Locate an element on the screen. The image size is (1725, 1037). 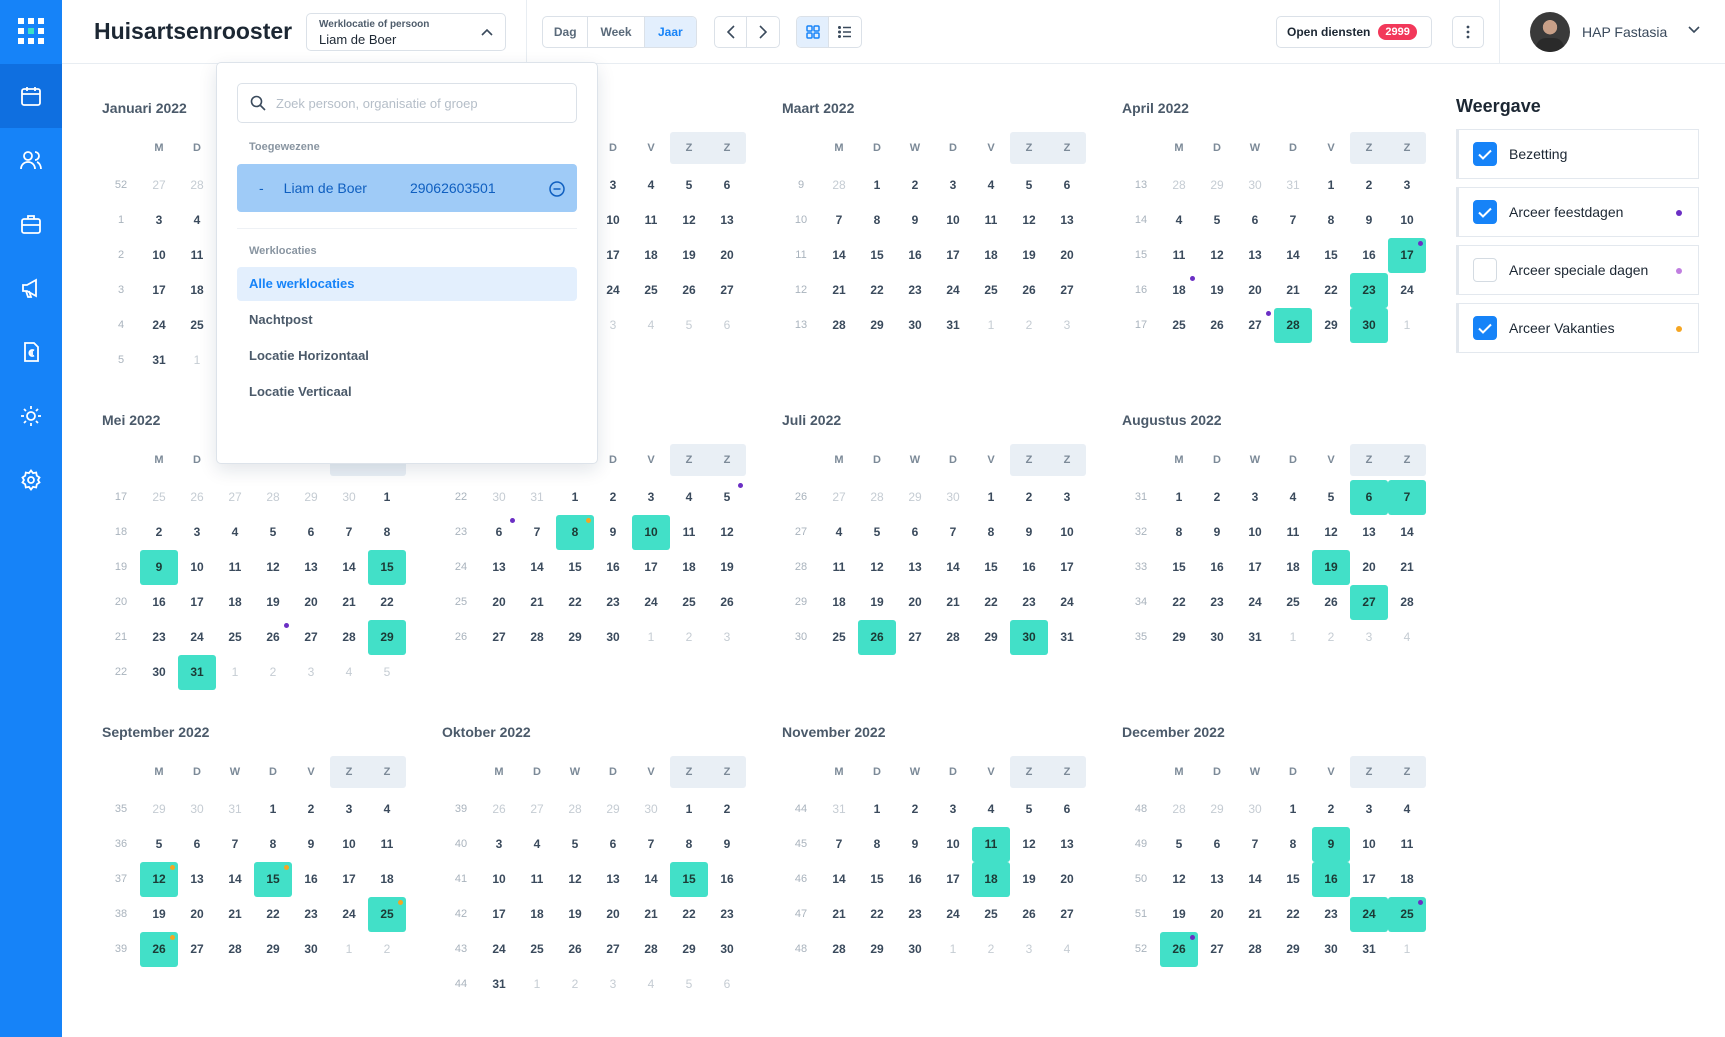
day-cell: 13 is located at coordinates (499, 567).